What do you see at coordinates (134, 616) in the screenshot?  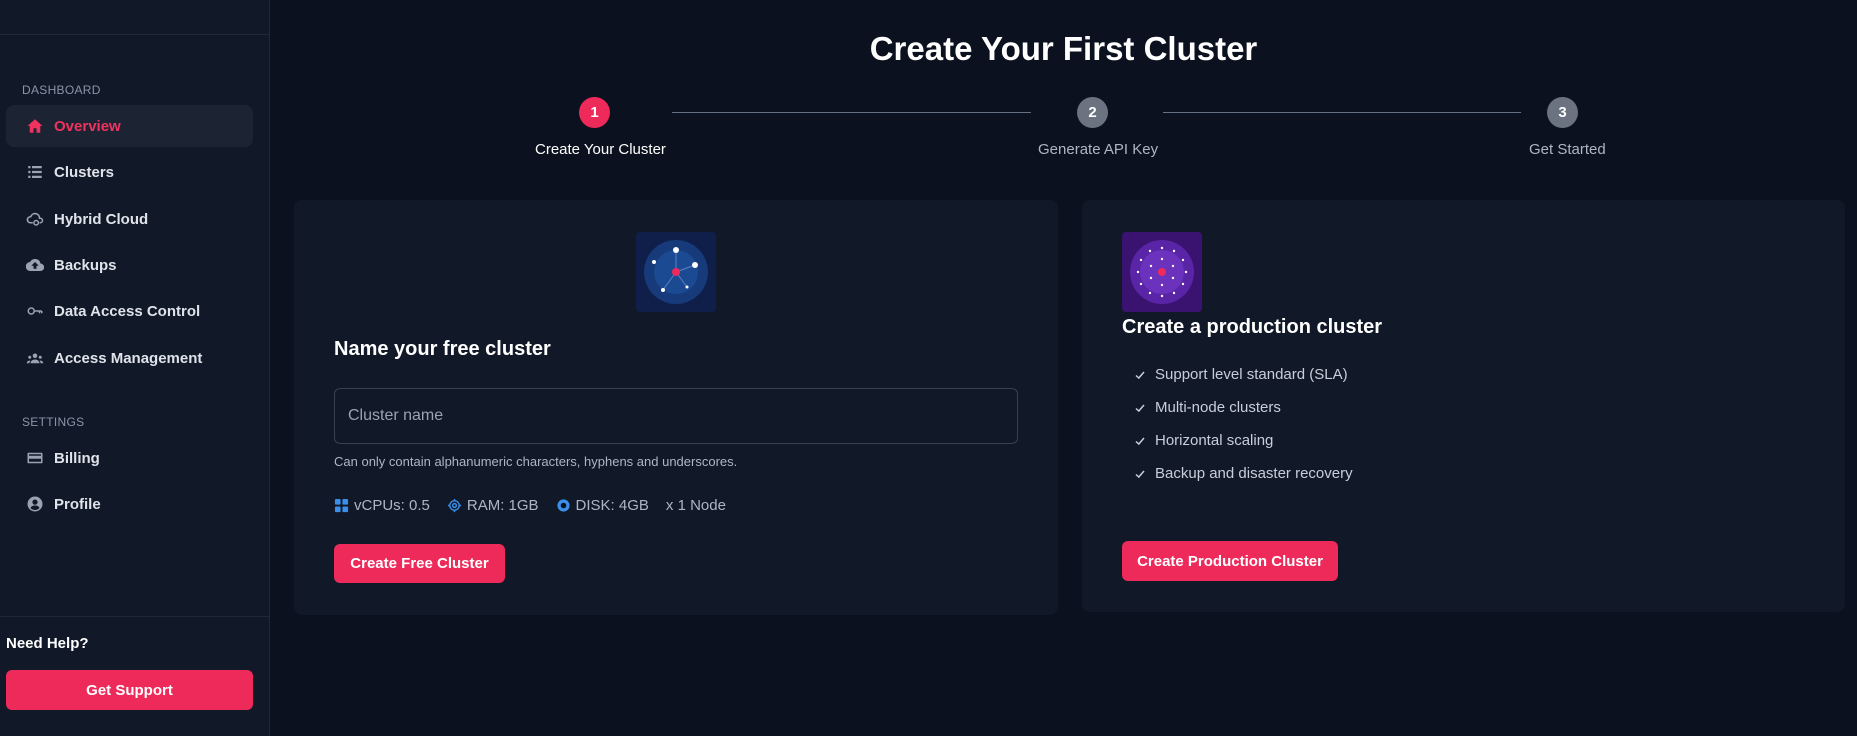 I see `sidebar-bottom-divider` at bounding box center [134, 616].